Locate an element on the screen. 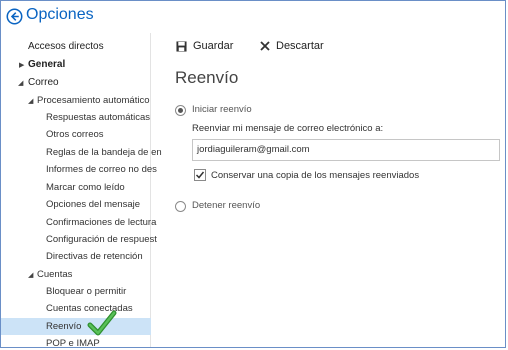 Image resolution: width=508 pixels, height=350 pixels. start-forwarding-radio is located at coordinates (180, 110).